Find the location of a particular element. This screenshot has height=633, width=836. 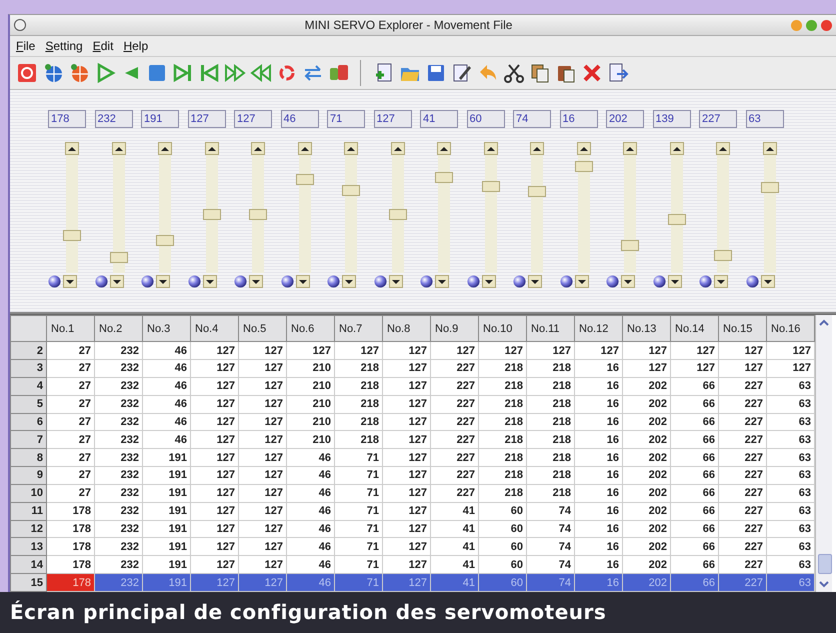

row-header: 15 is located at coordinates (28, 583).